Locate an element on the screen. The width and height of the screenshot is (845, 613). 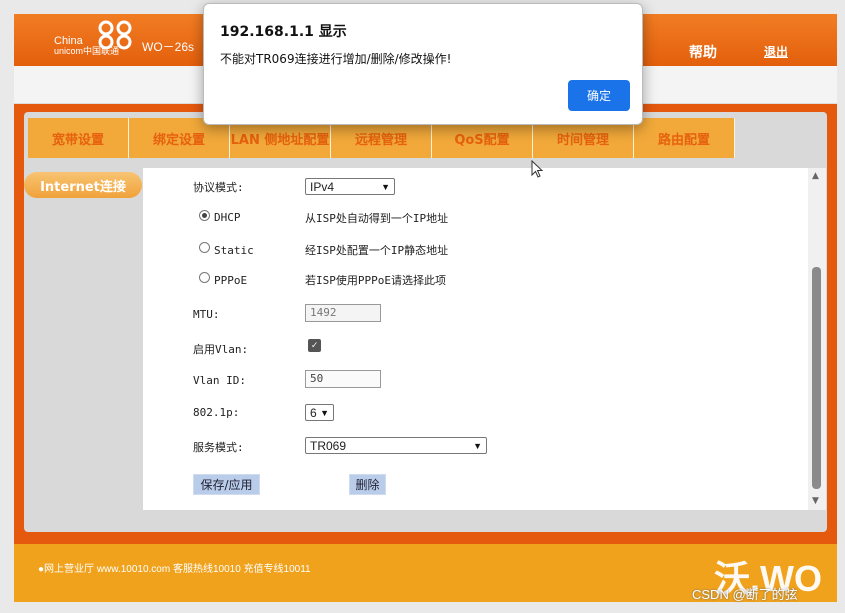
protocol-label: 协议模式: is located at coordinates (218, 187).